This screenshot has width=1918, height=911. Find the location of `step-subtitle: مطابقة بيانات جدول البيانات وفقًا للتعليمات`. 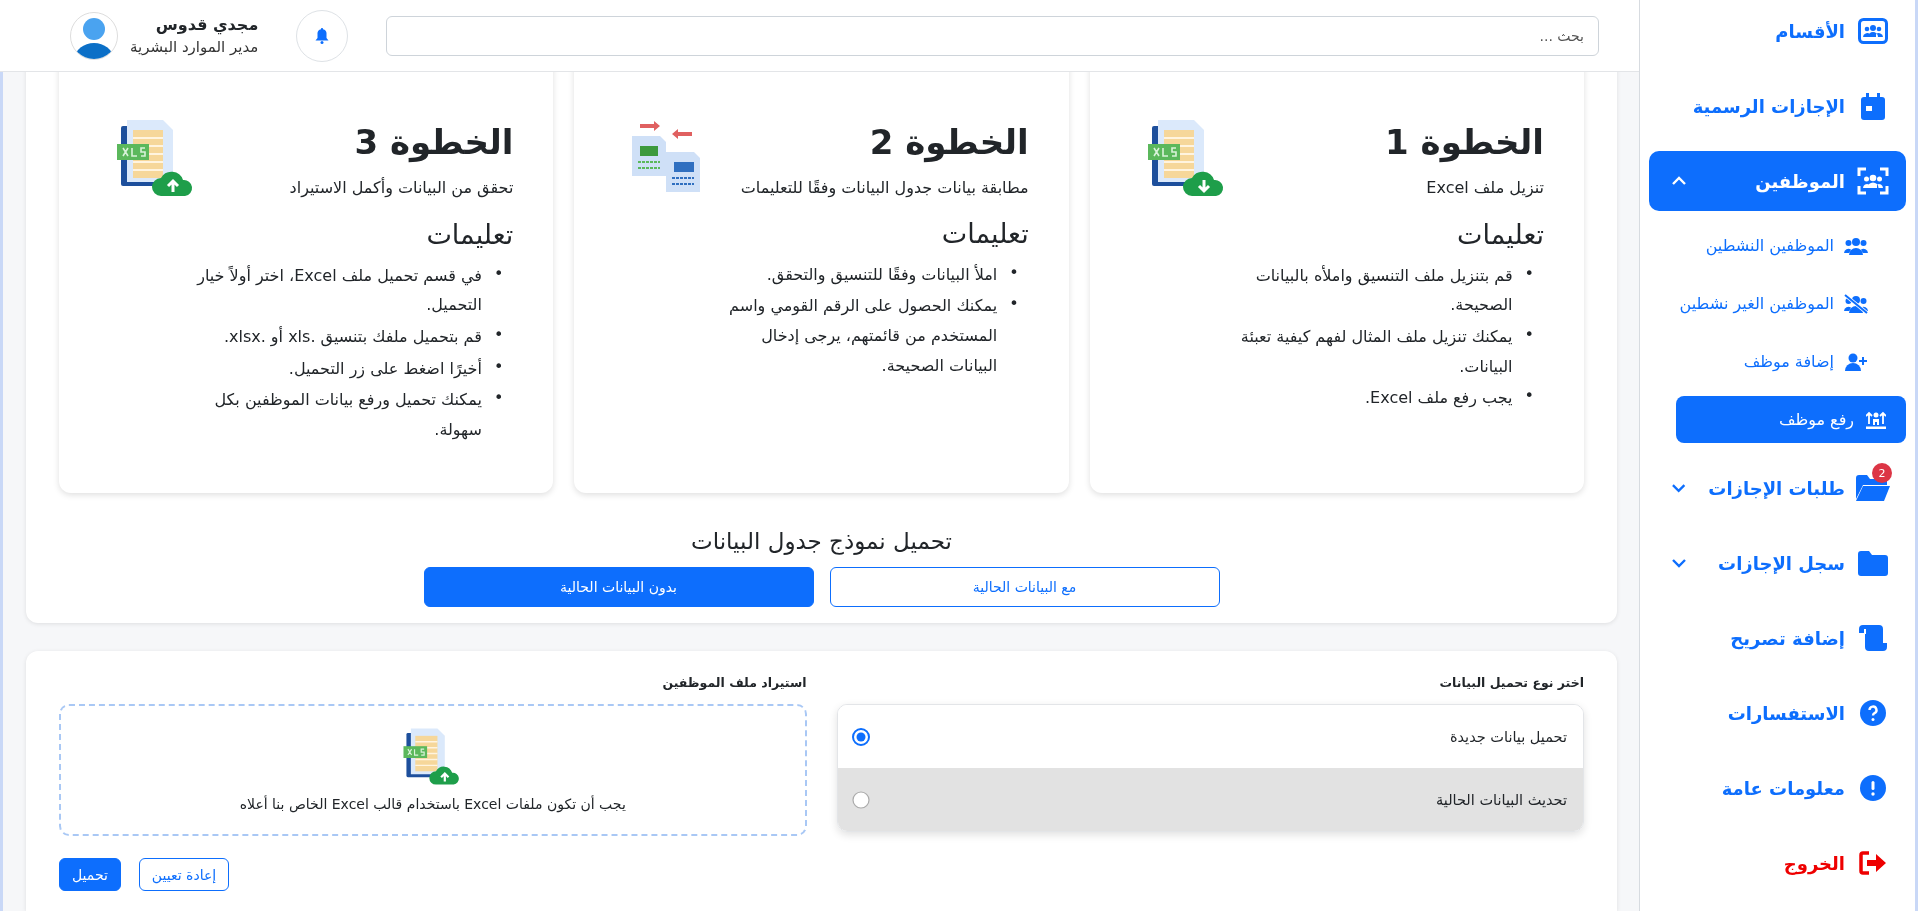

step-subtitle: مطابقة بيانات جدول البيانات وفقًا للتعليمات is located at coordinates (884, 188).